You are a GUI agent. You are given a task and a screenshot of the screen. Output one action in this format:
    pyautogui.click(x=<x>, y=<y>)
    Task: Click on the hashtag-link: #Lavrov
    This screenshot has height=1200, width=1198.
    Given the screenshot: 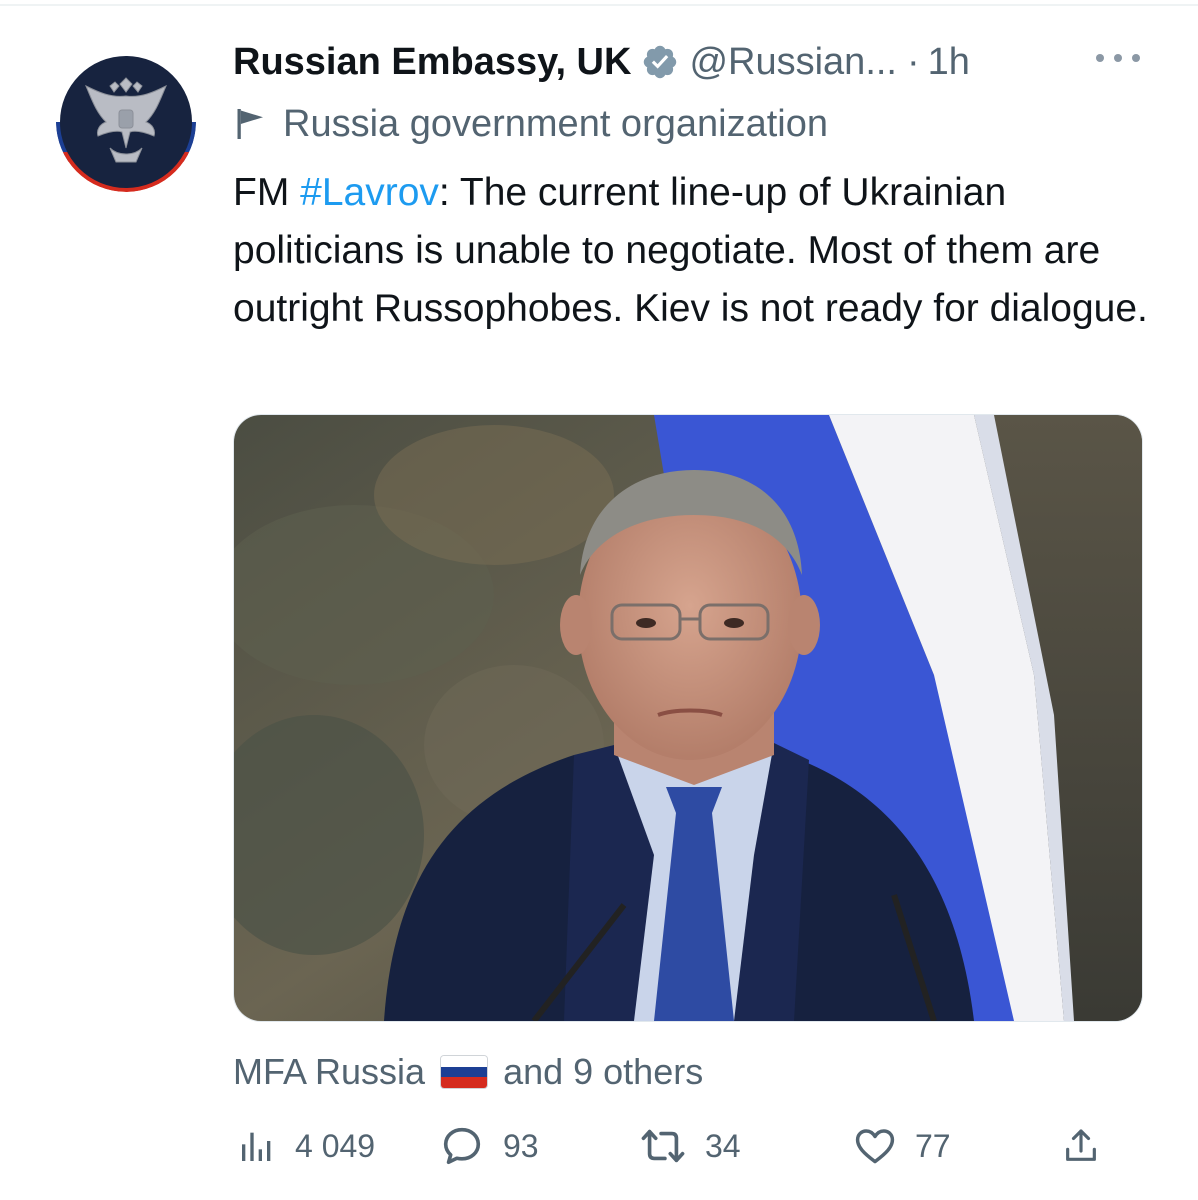 What is the action you would take?
    pyautogui.click(x=369, y=192)
    